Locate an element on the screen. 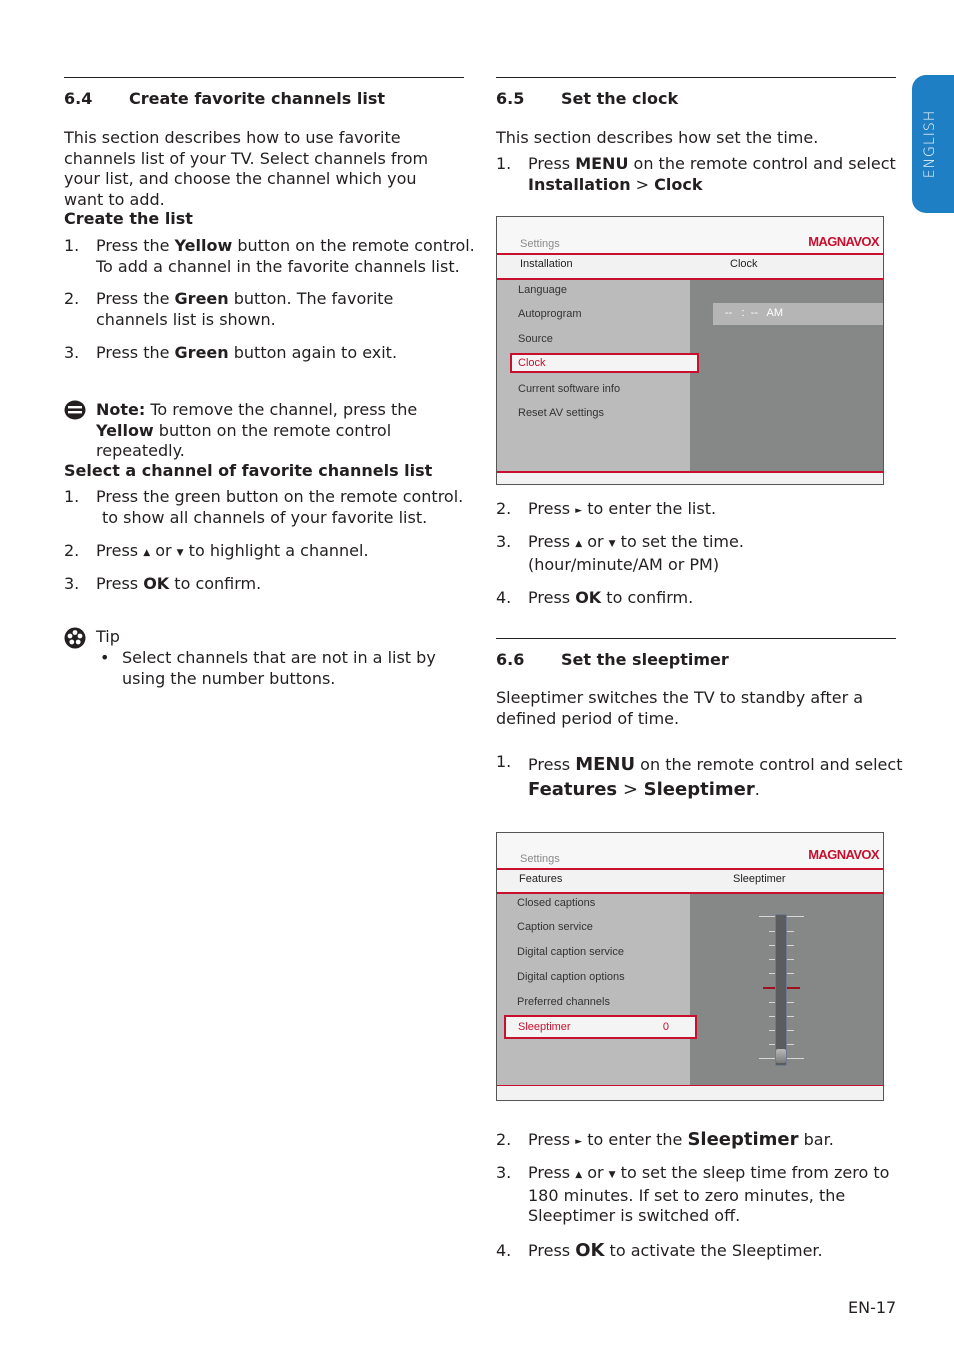  list-item: 2. Press ► to enter the list. is located at coordinates (696, 510).